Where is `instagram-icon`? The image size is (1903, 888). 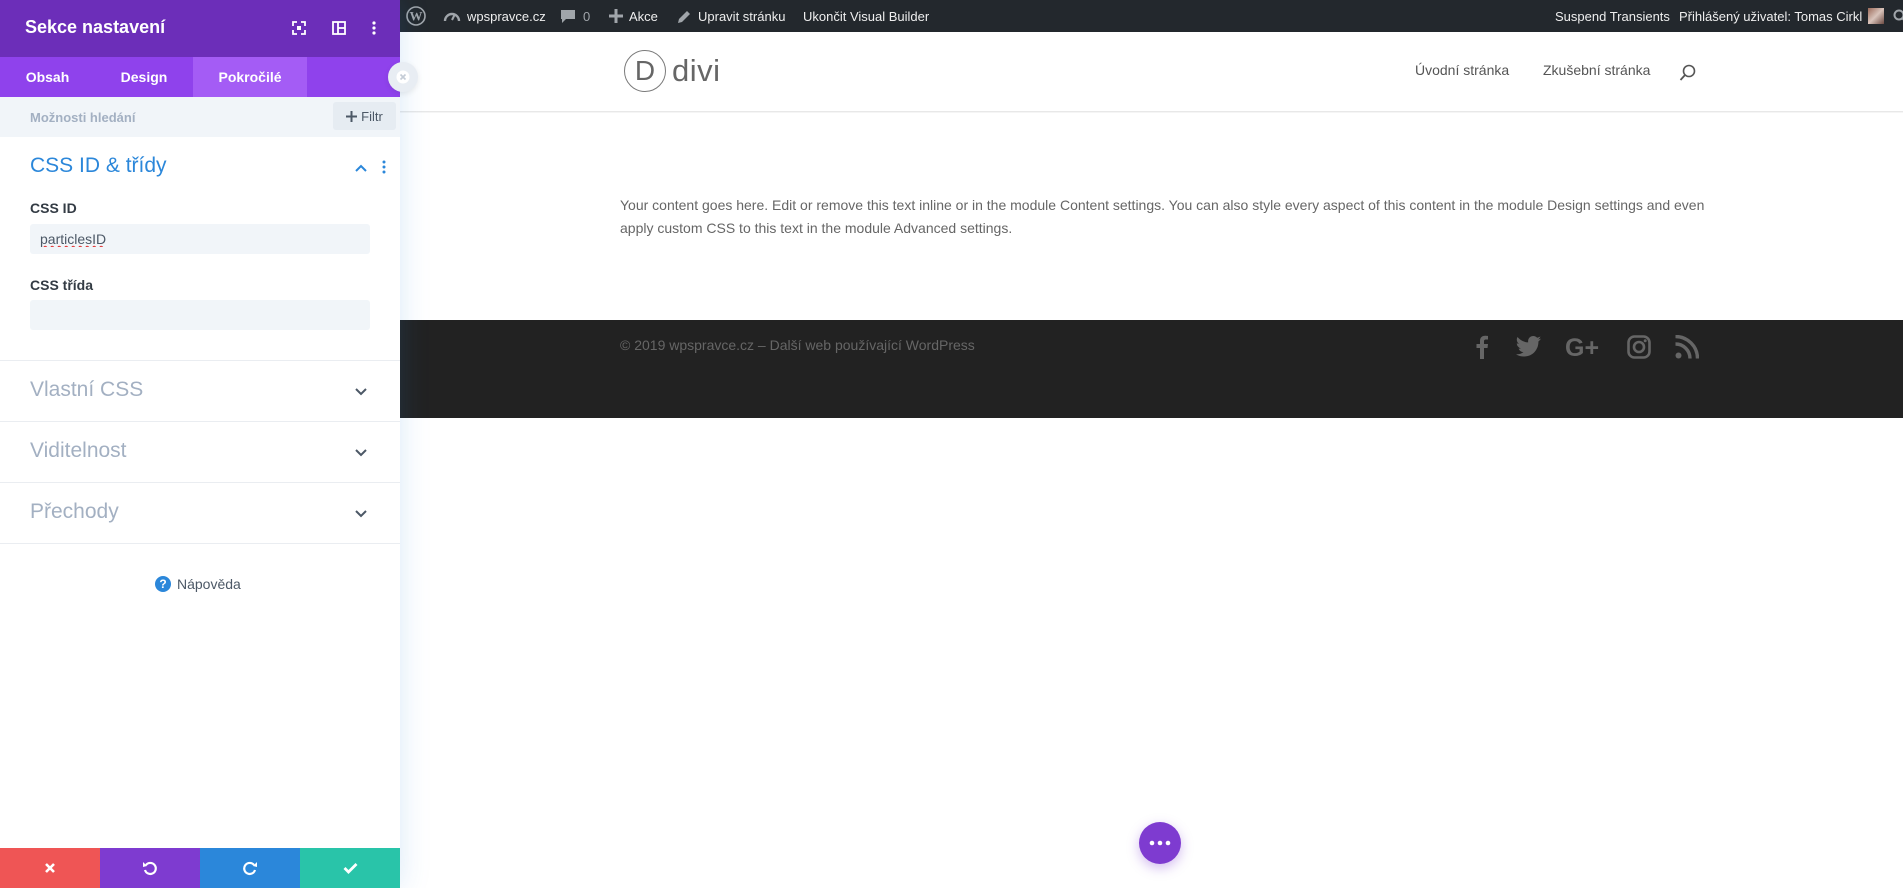
instagram-icon is located at coordinates (1639, 347).